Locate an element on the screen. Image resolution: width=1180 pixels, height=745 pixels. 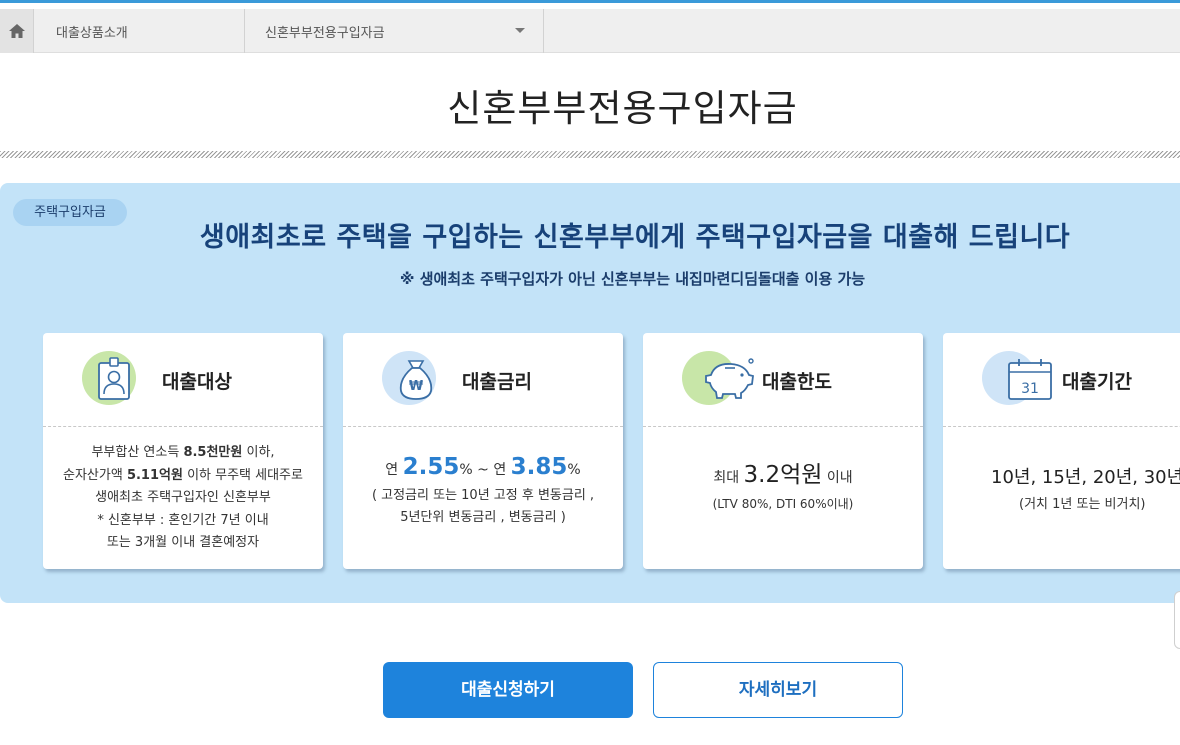
breadcrumb-item-label: 대출상품소개 is located at coordinates (92, 33).